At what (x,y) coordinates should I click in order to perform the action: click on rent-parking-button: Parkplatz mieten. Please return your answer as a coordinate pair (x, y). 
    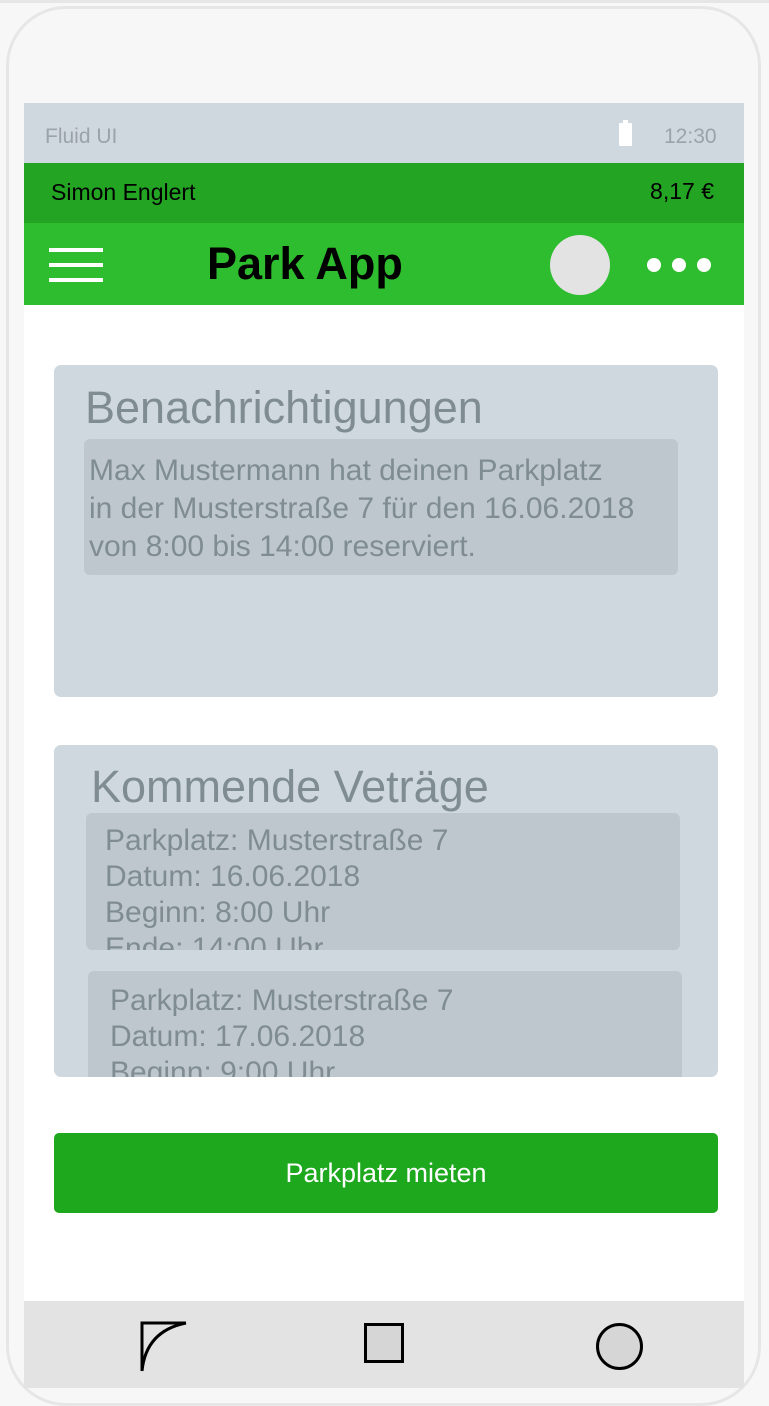
    Looking at the image, I should click on (386, 1173).